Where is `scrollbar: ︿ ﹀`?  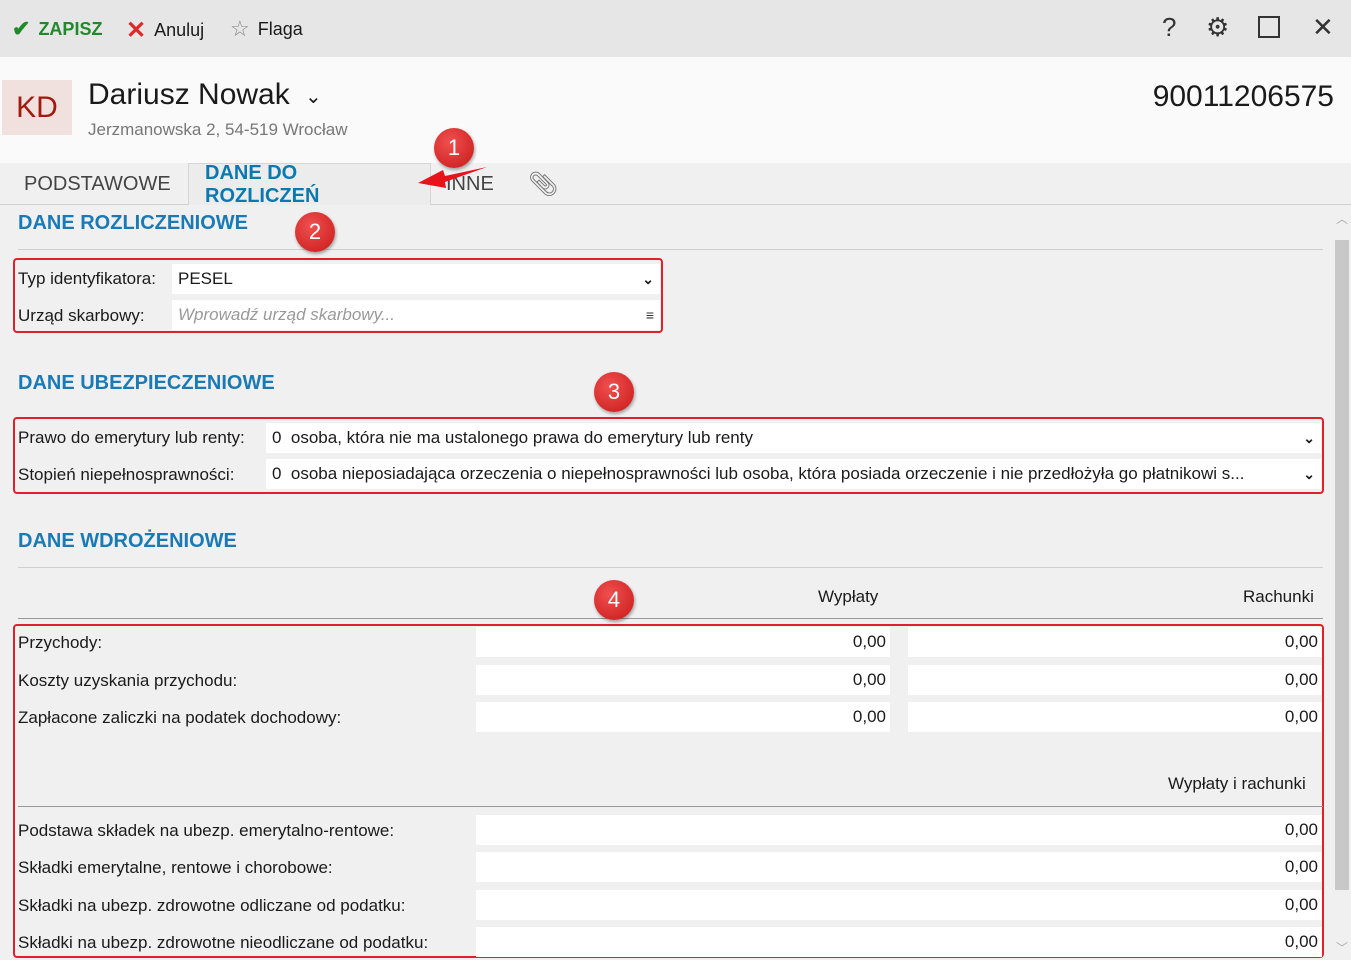
scrollbar: ︿ ﹀ is located at coordinates (1342, 583).